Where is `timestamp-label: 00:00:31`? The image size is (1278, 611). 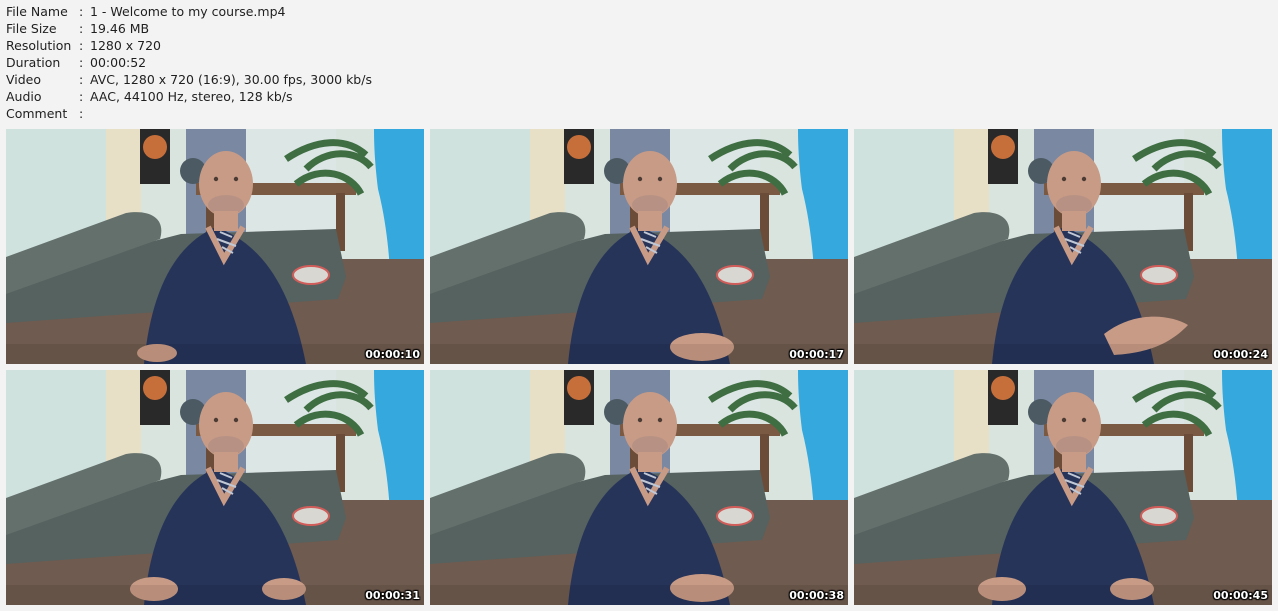
timestamp-label: 00:00:31 is located at coordinates (392, 595).